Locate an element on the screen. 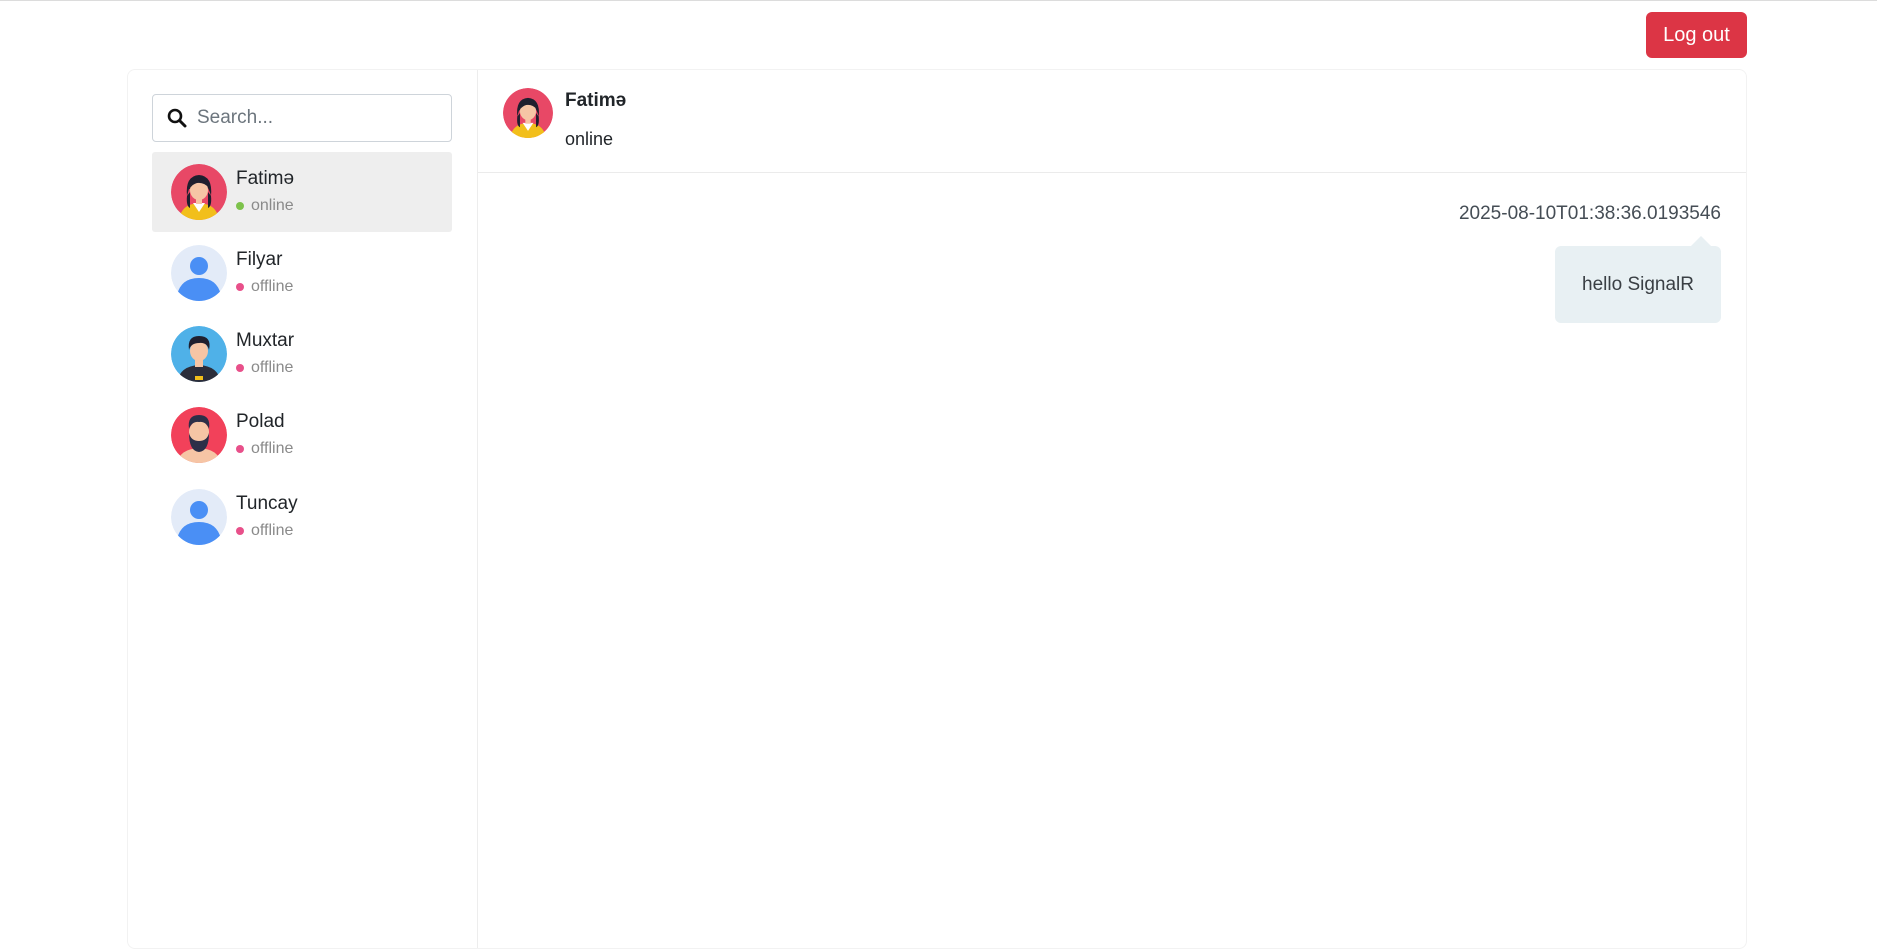  contact-item-filyar: Filyar offline is located at coordinates (302, 273).